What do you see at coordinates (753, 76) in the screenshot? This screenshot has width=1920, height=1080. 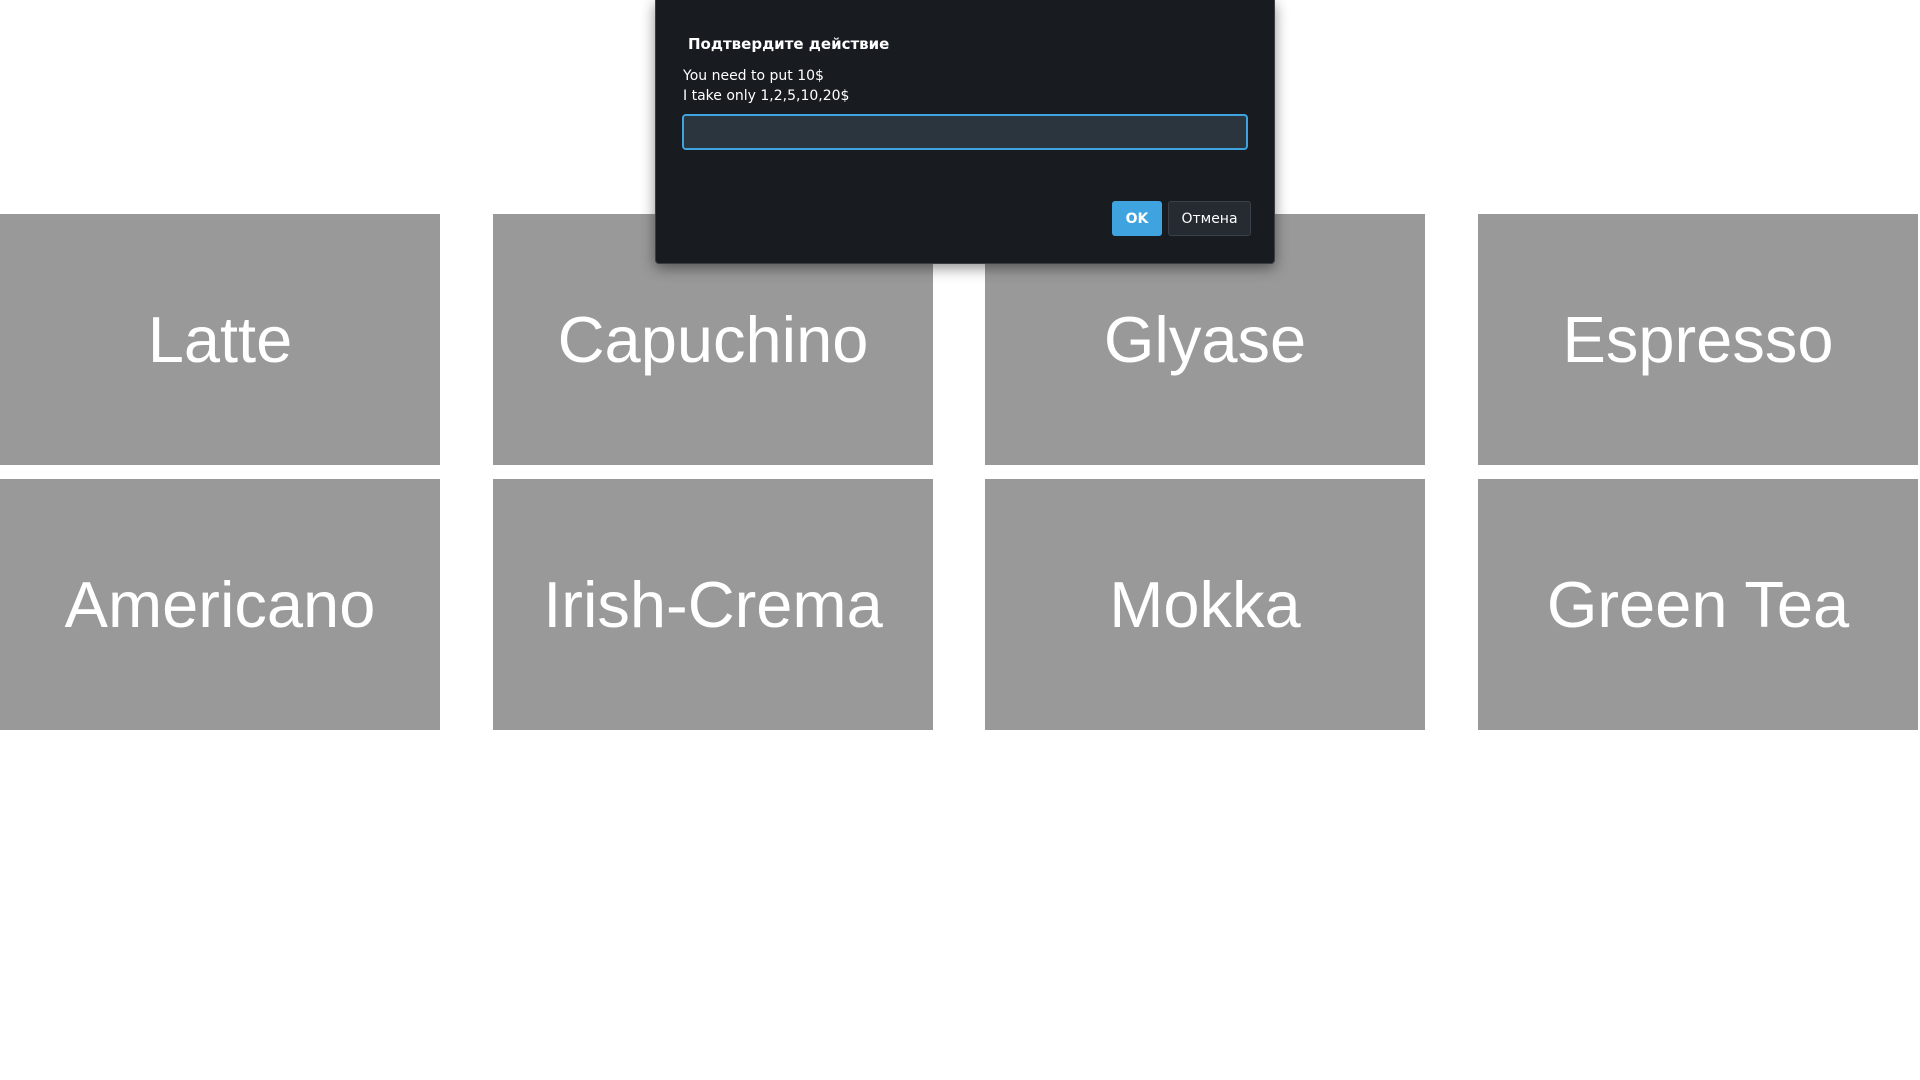 I see `dialog-message-line-1: You need to put 10$` at bounding box center [753, 76].